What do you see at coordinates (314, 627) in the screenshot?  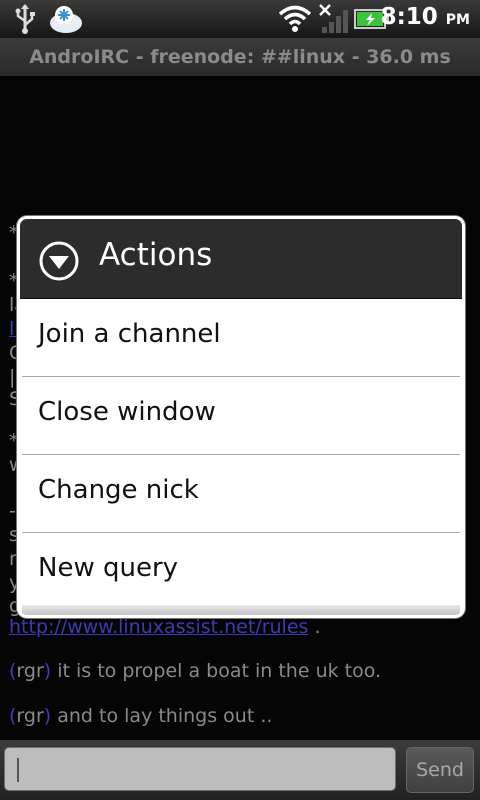 I see `link-suffix: .` at bounding box center [314, 627].